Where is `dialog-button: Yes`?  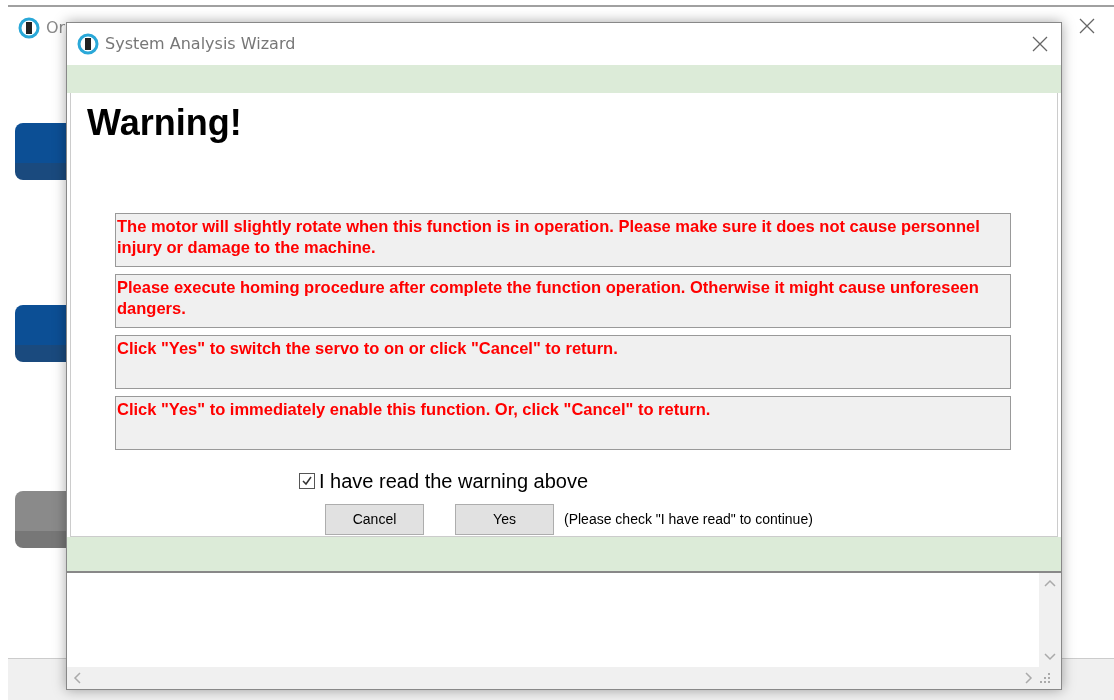 dialog-button: Yes is located at coordinates (504, 519).